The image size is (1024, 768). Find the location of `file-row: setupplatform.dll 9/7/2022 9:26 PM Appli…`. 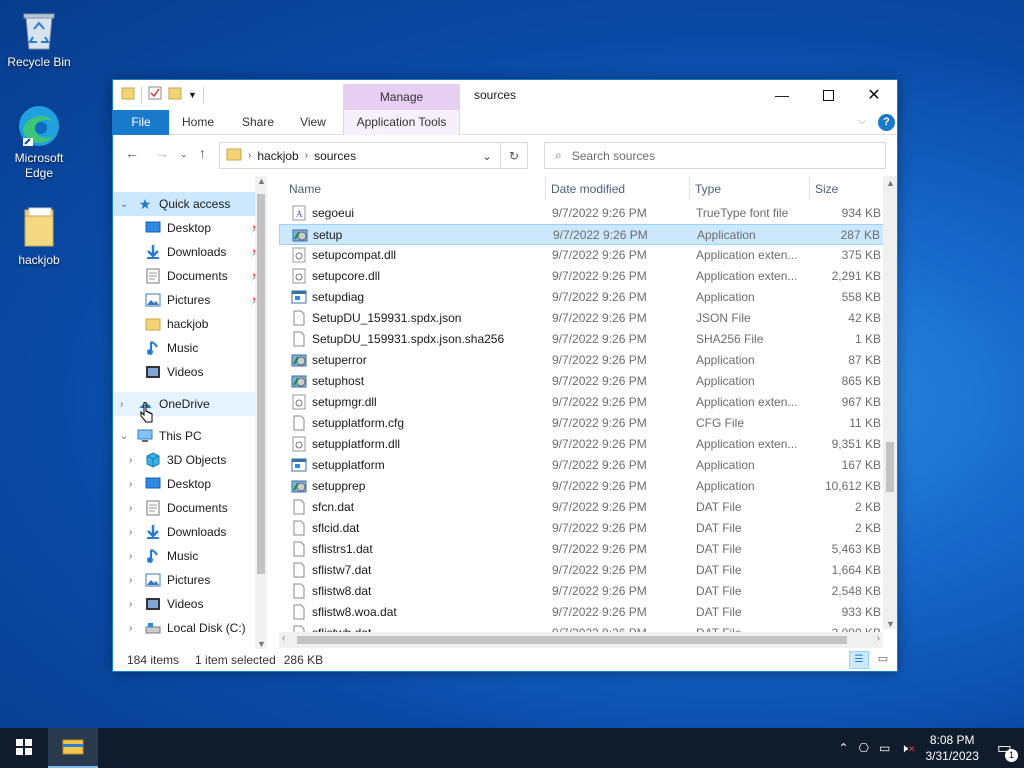

file-row: setupplatform.dll 9/7/2022 9:26 PM Appli… is located at coordinates (583, 444).